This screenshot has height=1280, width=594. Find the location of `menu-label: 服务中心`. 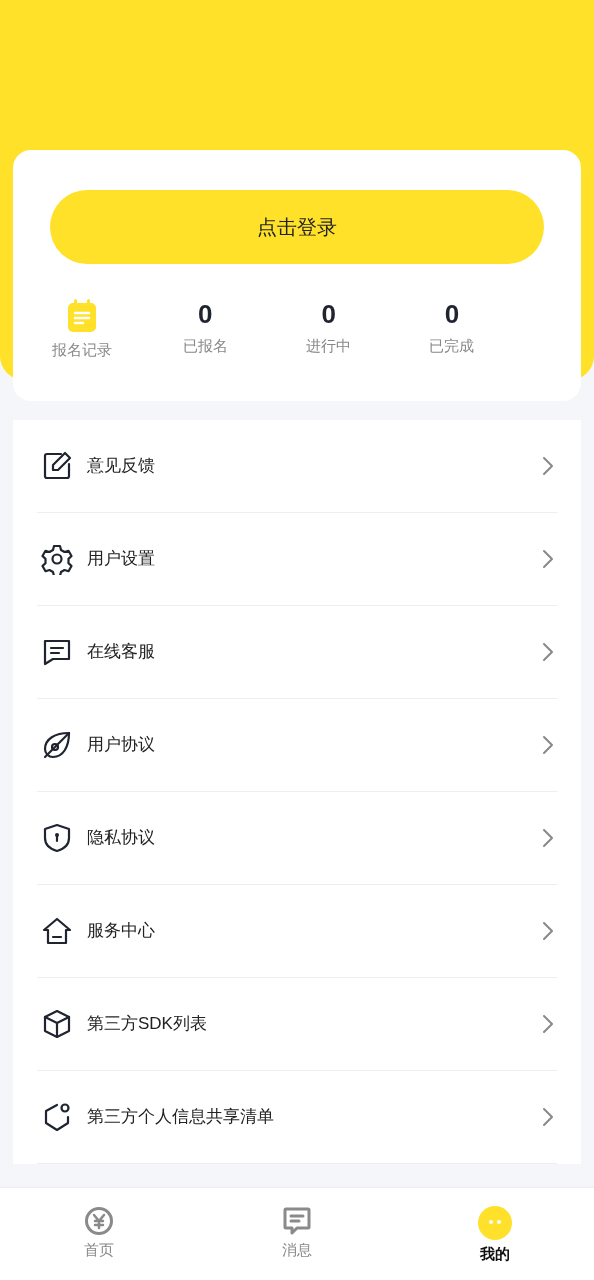

menu-label: 服务中心 is located at coordinates (121, 931).